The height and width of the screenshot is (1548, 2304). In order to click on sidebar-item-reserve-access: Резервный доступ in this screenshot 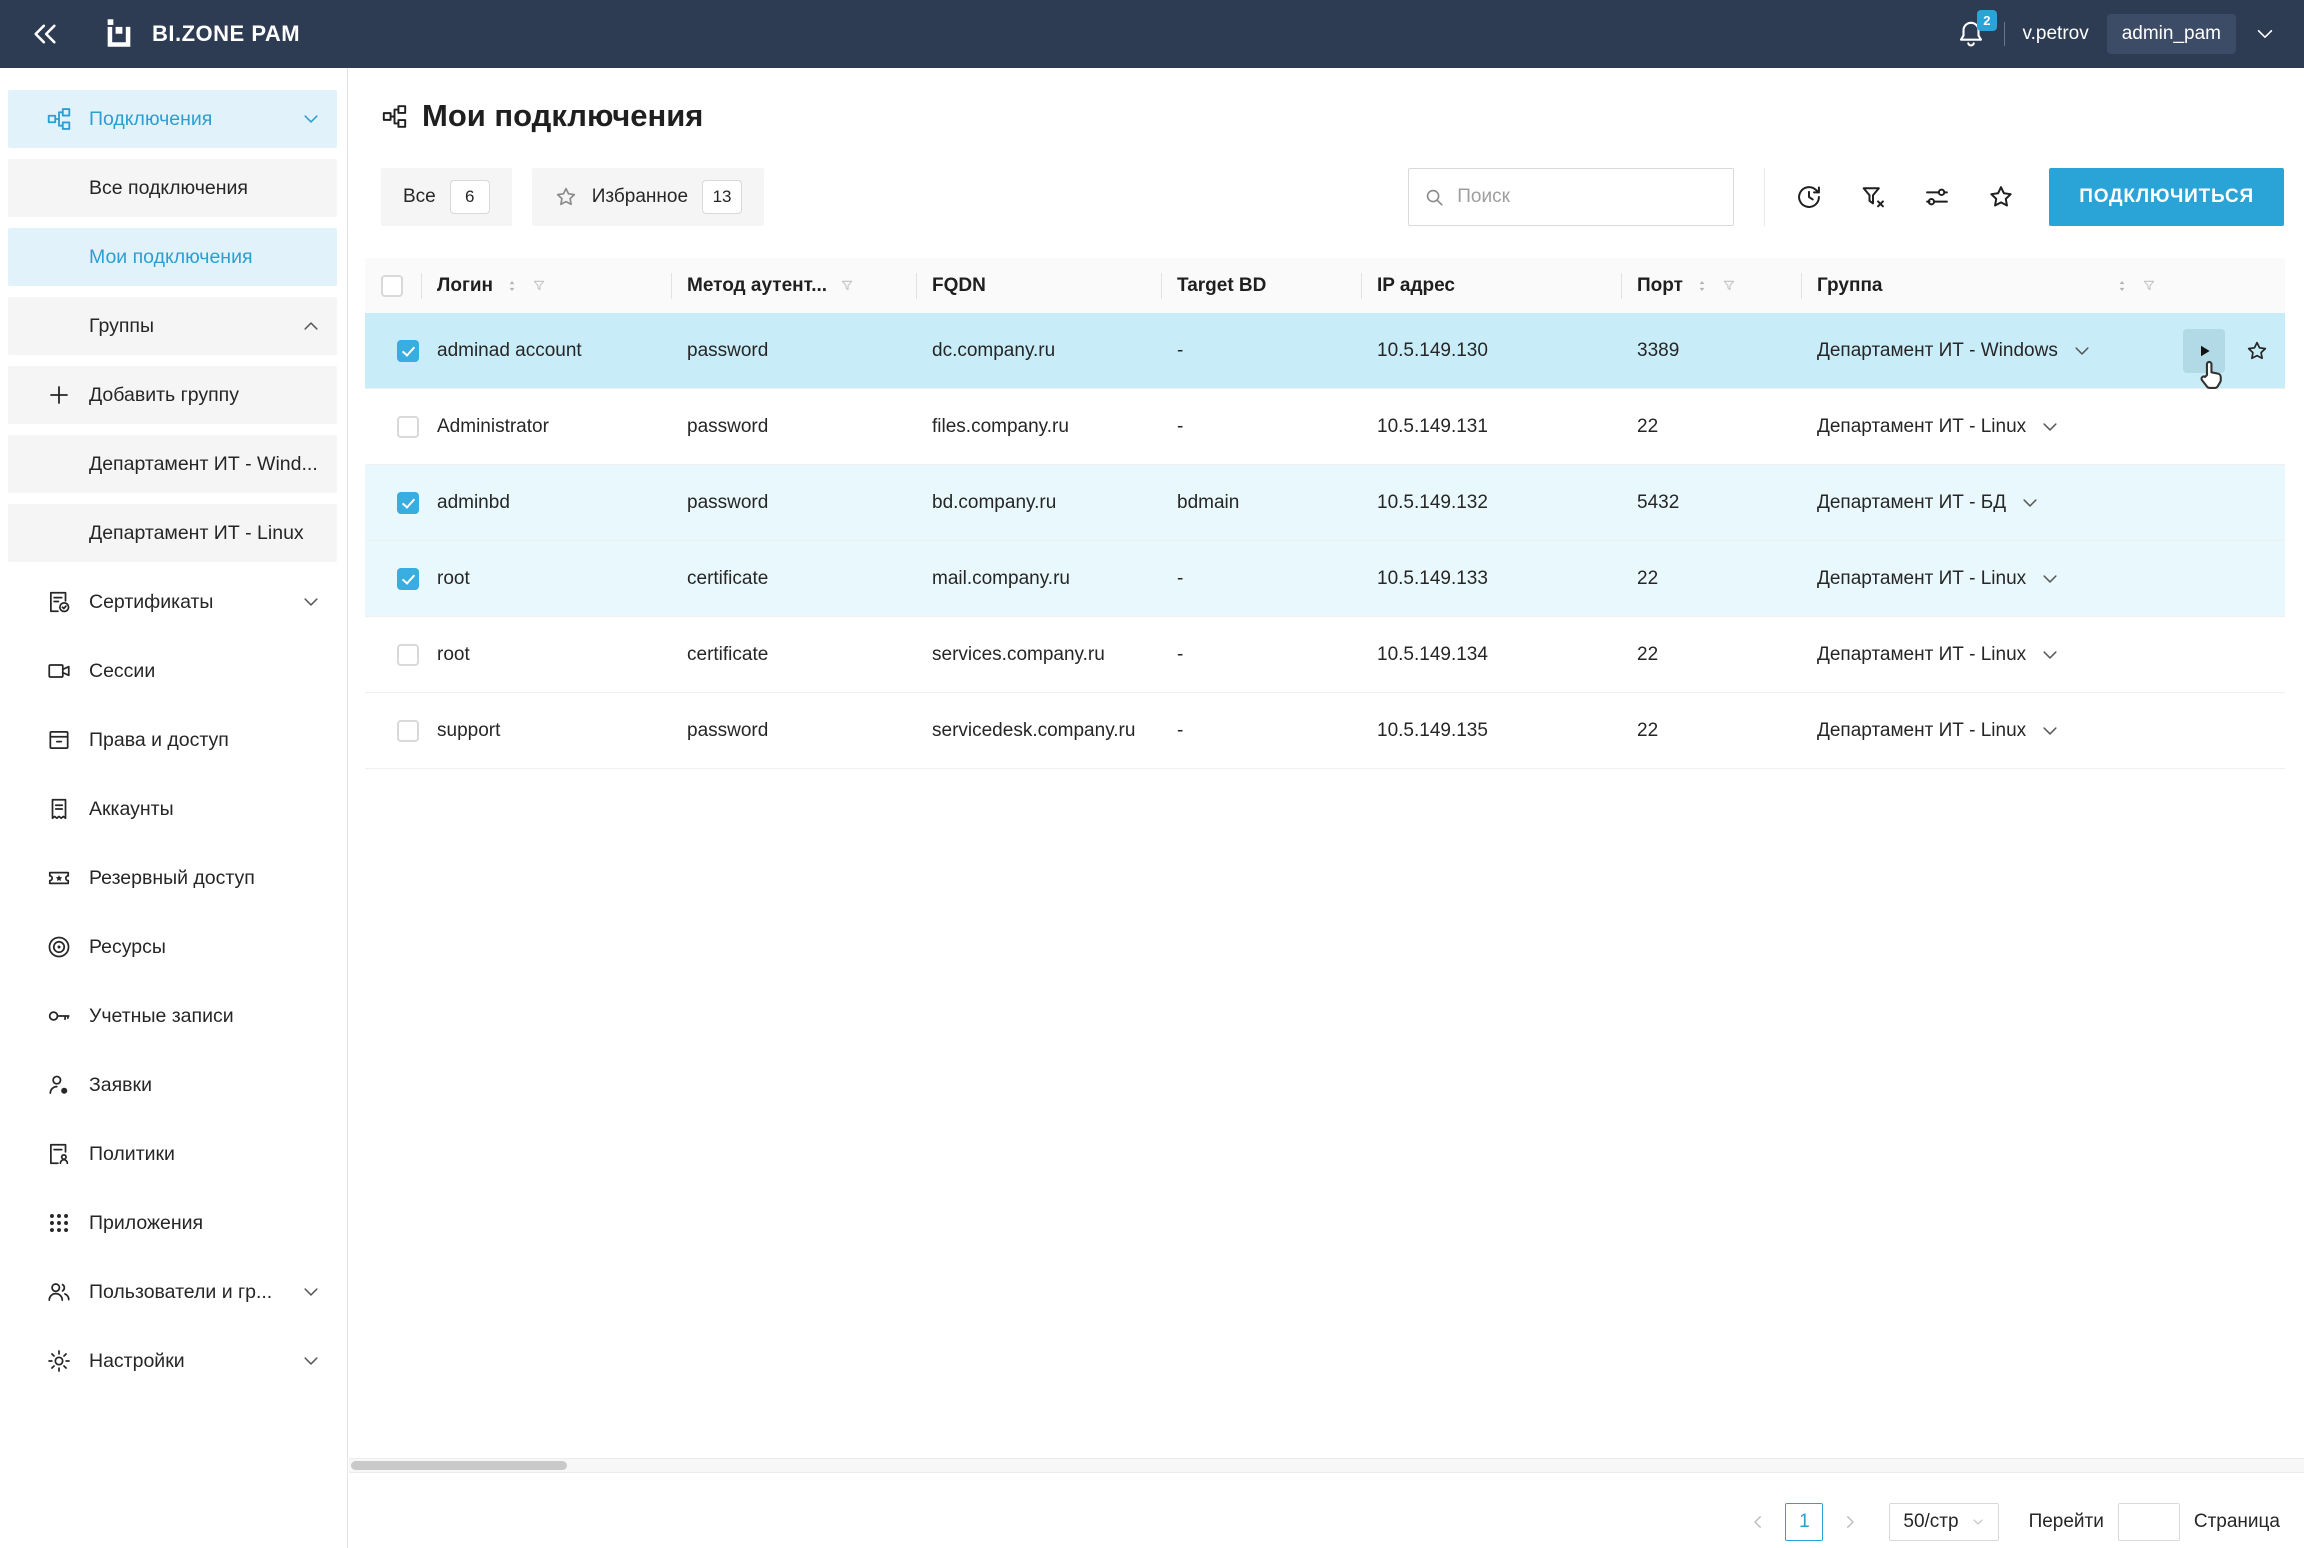, I will do `click(172, 878)`.